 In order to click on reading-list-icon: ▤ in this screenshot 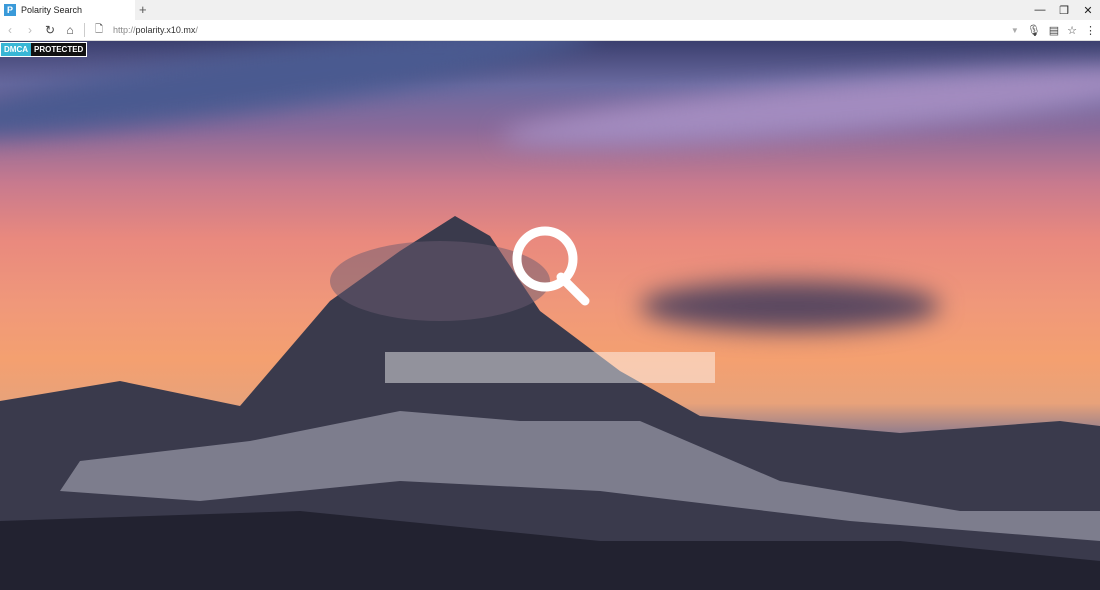, I will do `click(1054, 30)`.